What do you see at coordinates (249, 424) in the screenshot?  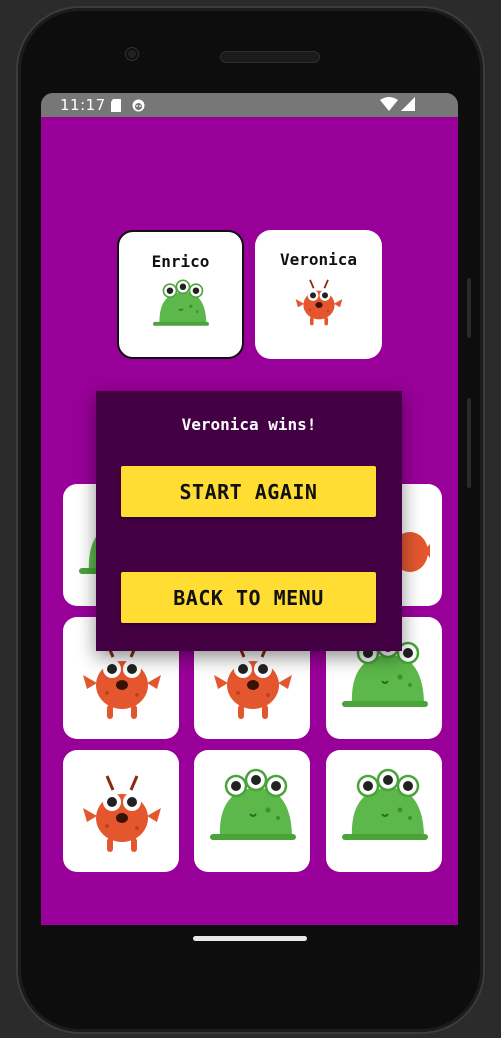 I see `winner-message: Veronica wins!` at bounding box center [249, 424].